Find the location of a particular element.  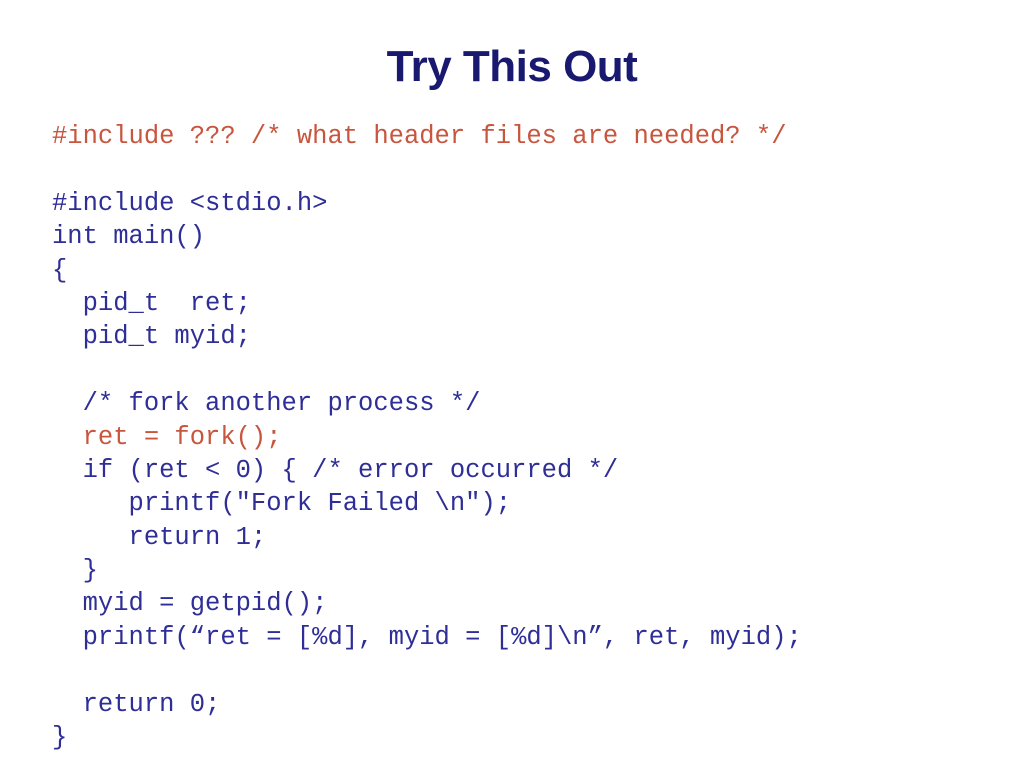

code-line: int main() is located at coordinates (129, 237).